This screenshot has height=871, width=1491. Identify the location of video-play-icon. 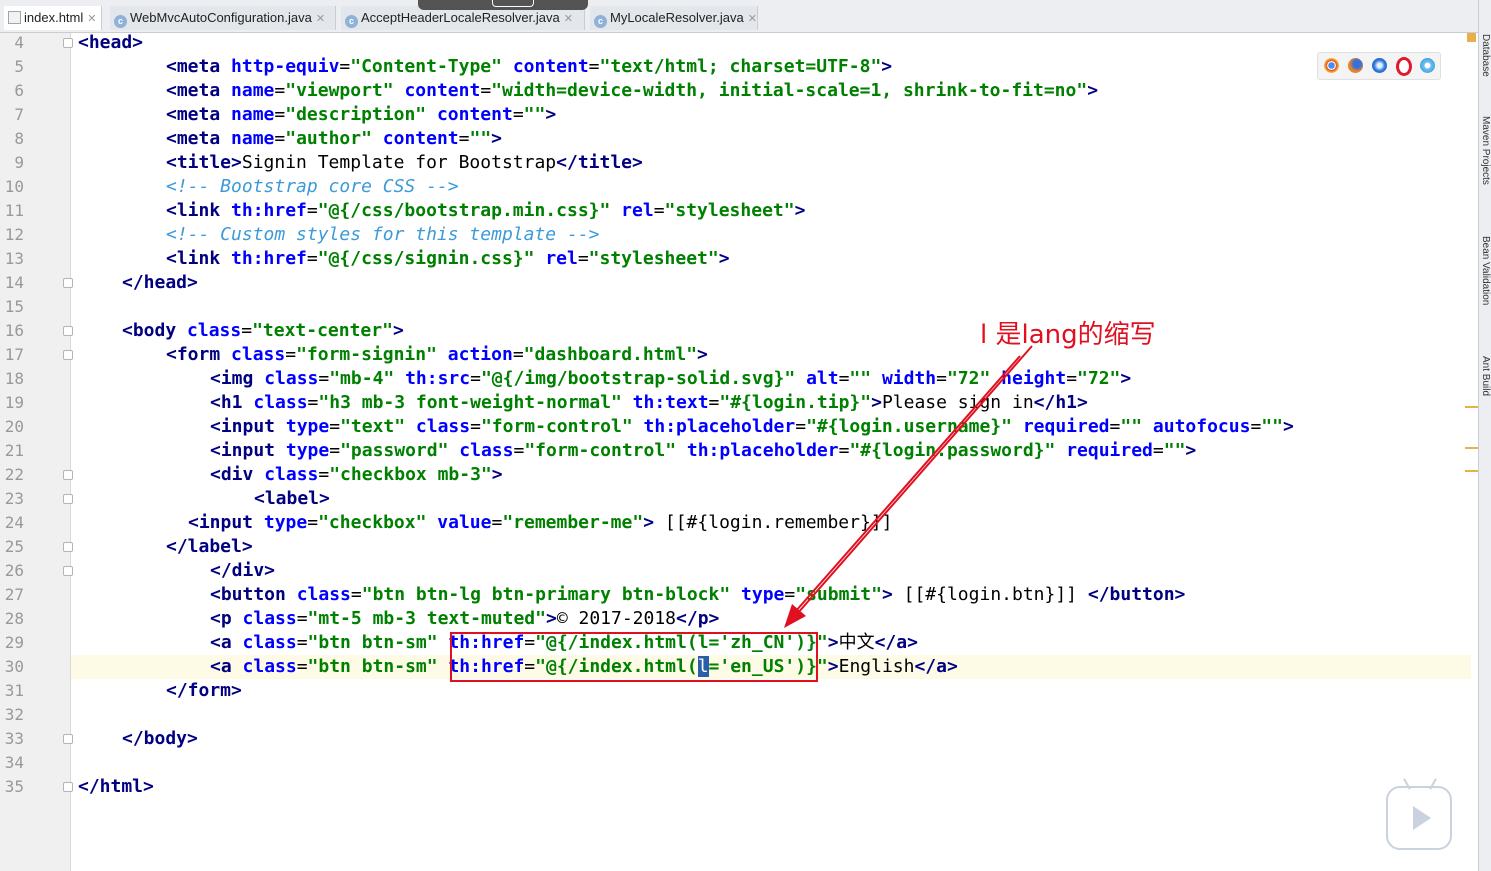
(1419, 814).